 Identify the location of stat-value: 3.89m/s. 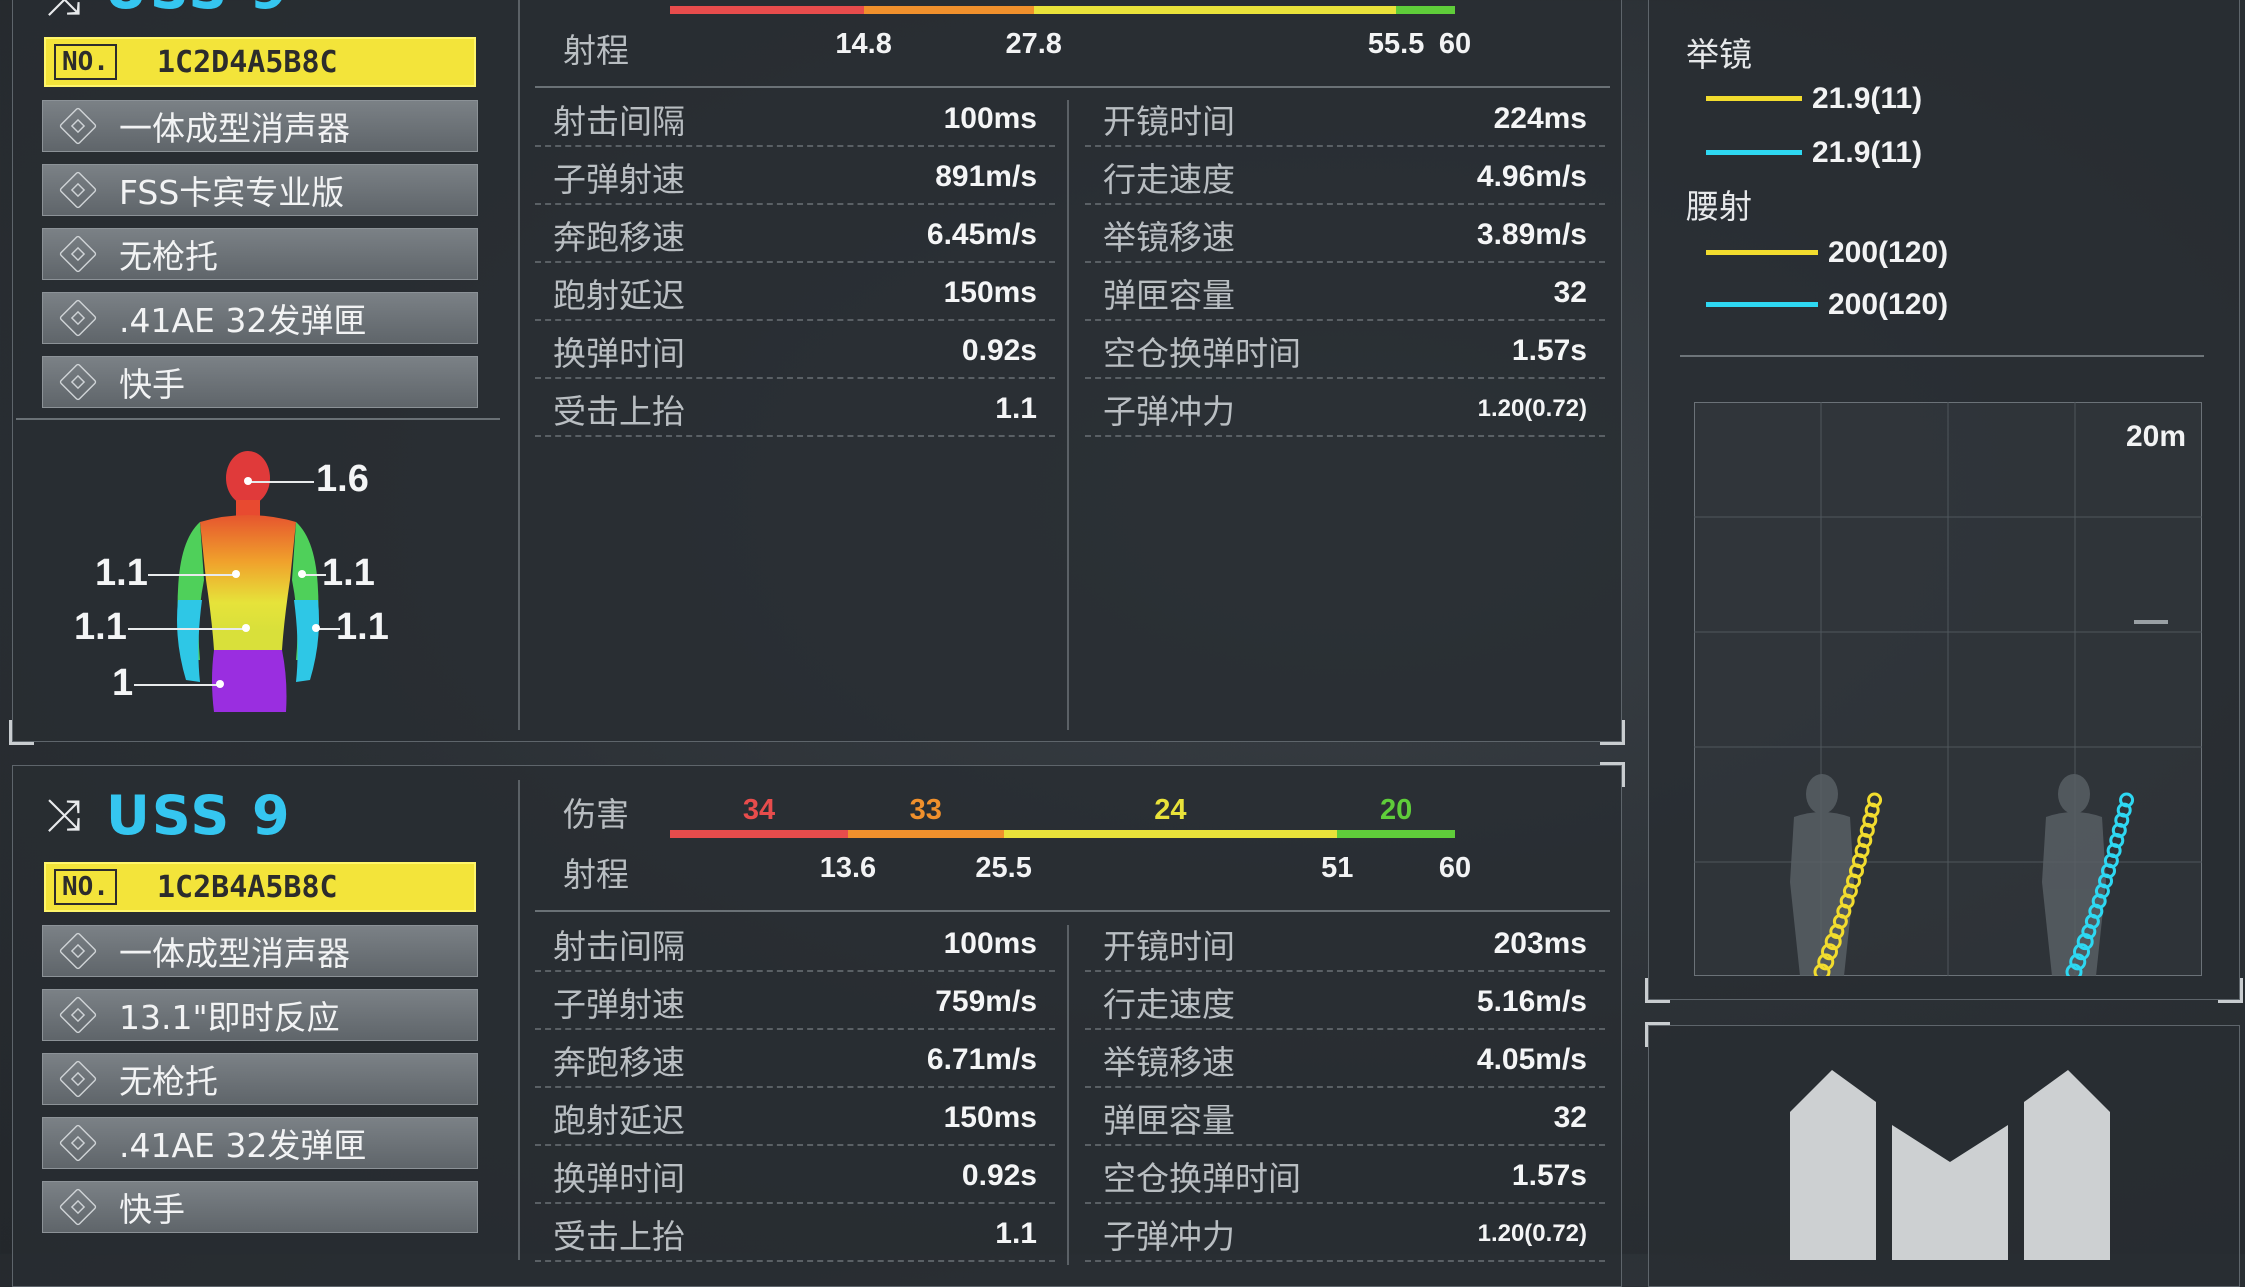
(1531, 234).